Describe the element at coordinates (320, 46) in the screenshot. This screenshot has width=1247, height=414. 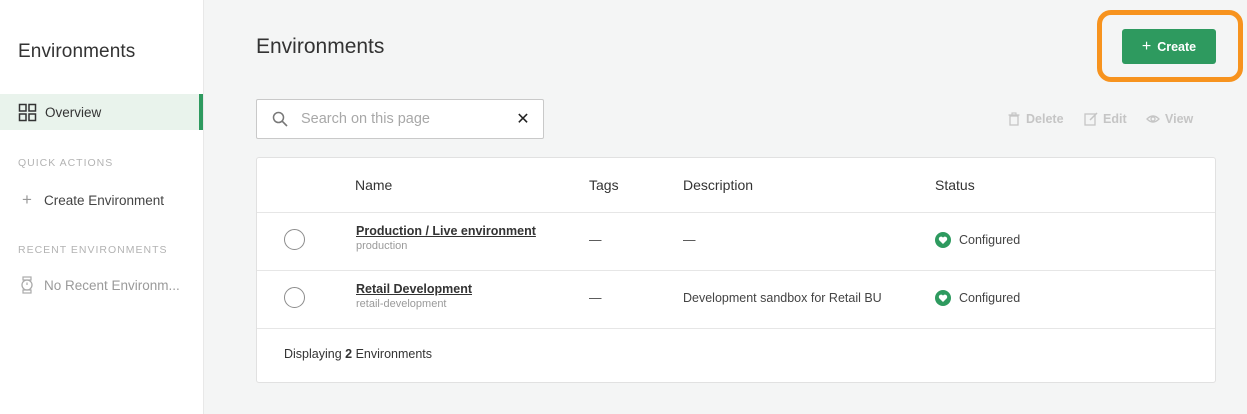
I see `page-title: Environments` at that location.